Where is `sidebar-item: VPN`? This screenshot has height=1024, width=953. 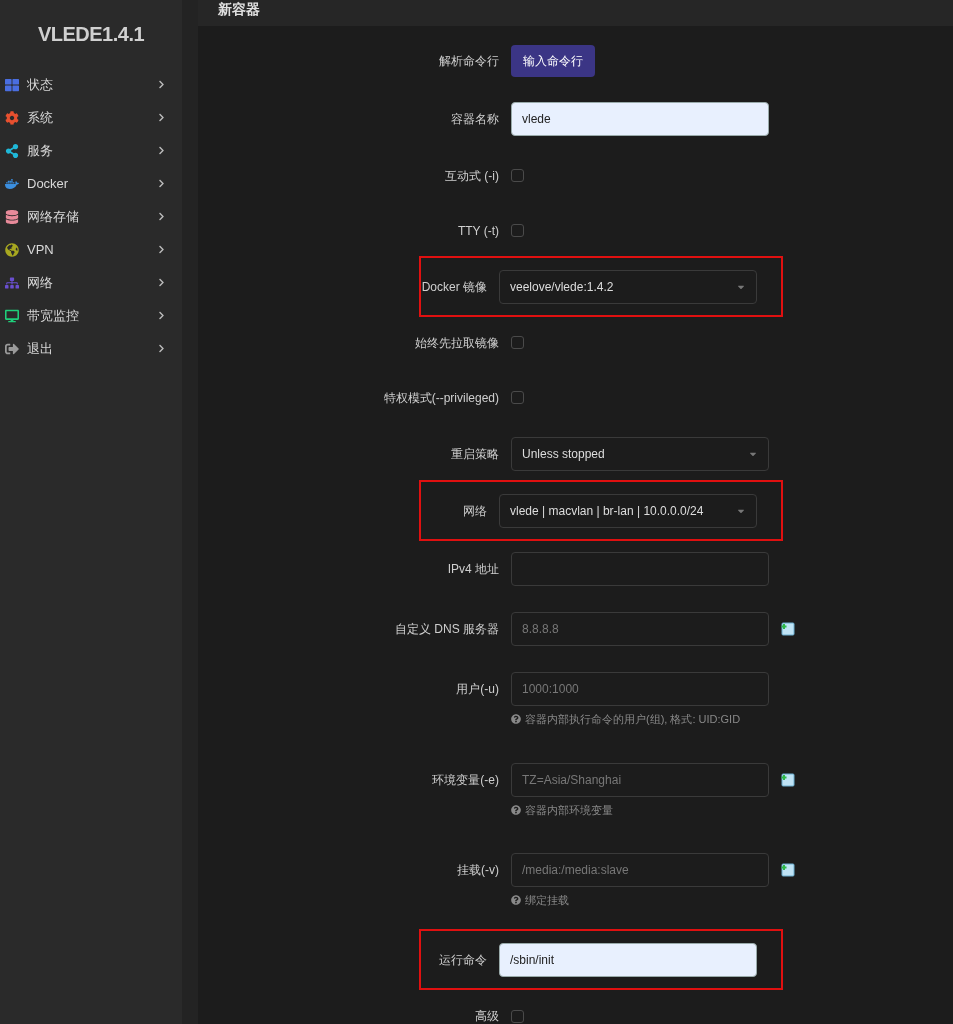 sidebar-item: VPN is located at coordinates (91, 249).